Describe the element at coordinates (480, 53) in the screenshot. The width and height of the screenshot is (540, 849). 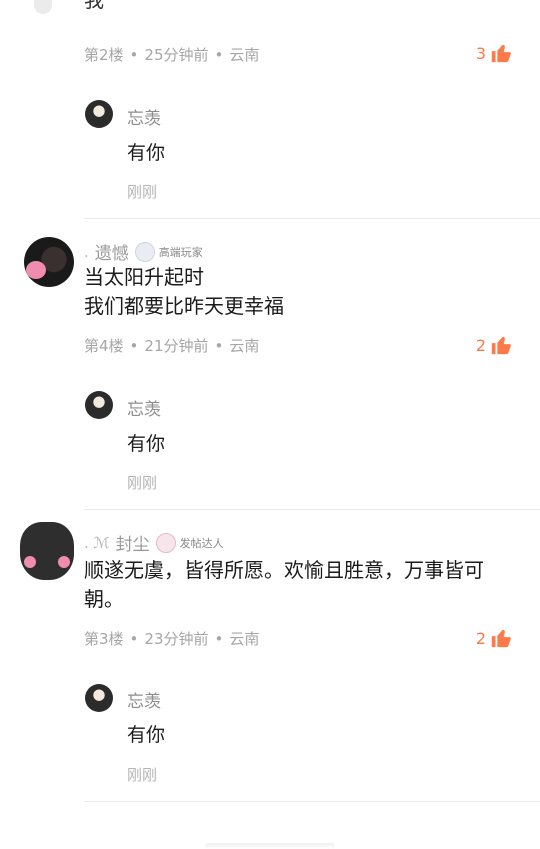
I see `like-count: 3` at that location.